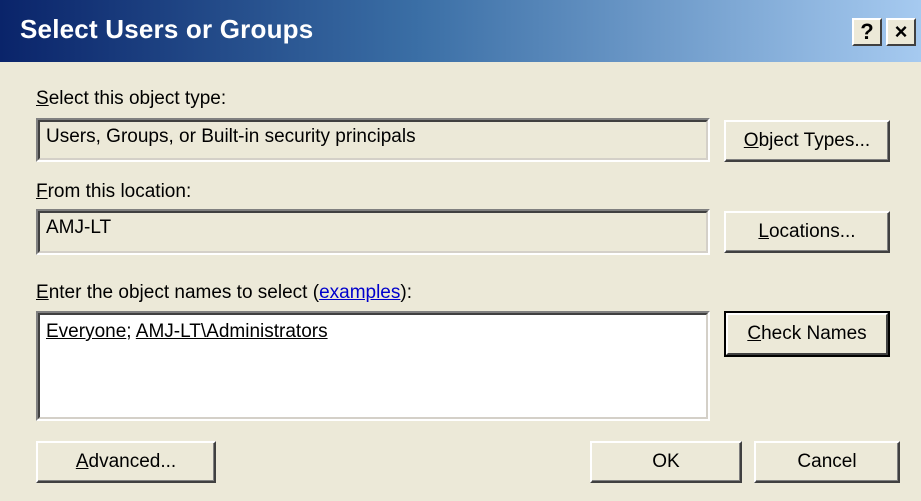 Image resolution: width=921 pixels, height=501 pixels. I want to click on title-bar: Select Users or Groups ? ×, so click(460, 31).